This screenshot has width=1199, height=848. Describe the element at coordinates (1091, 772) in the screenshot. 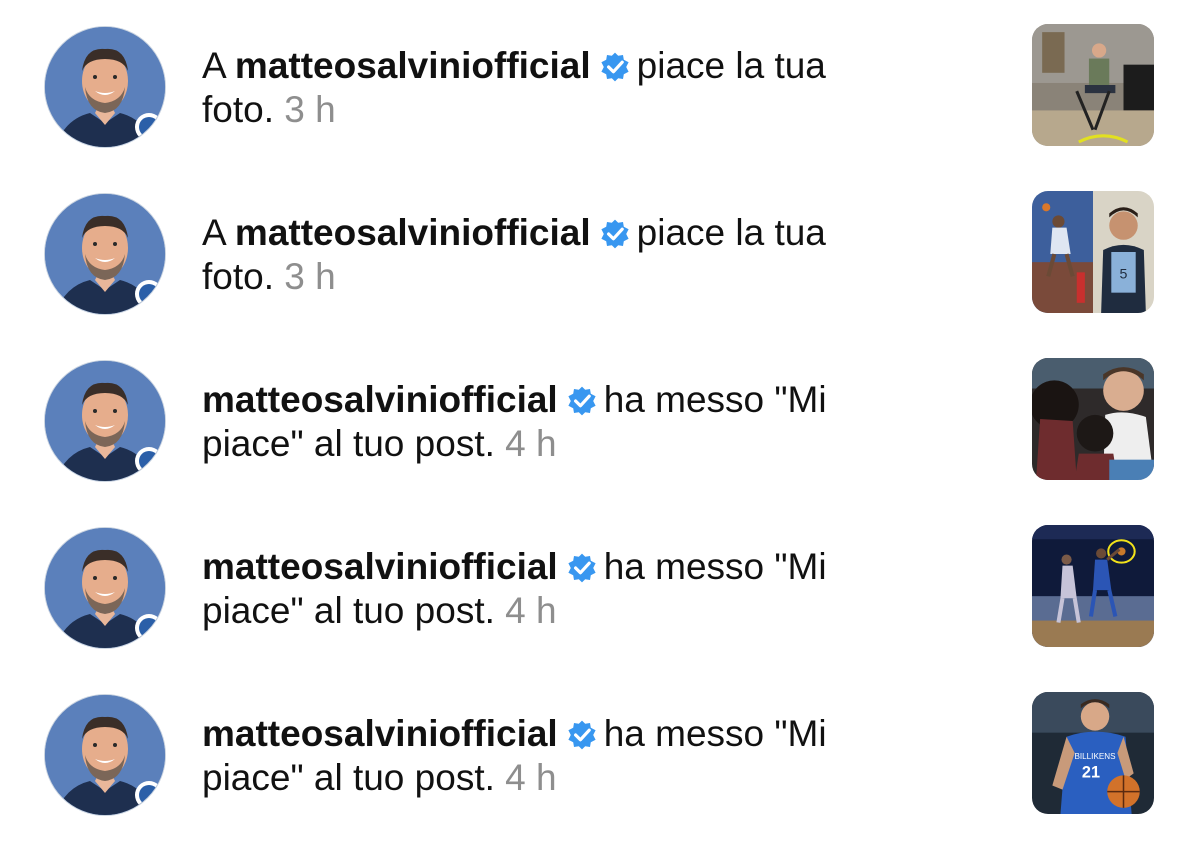

I see `svg-text: 21` at that location.